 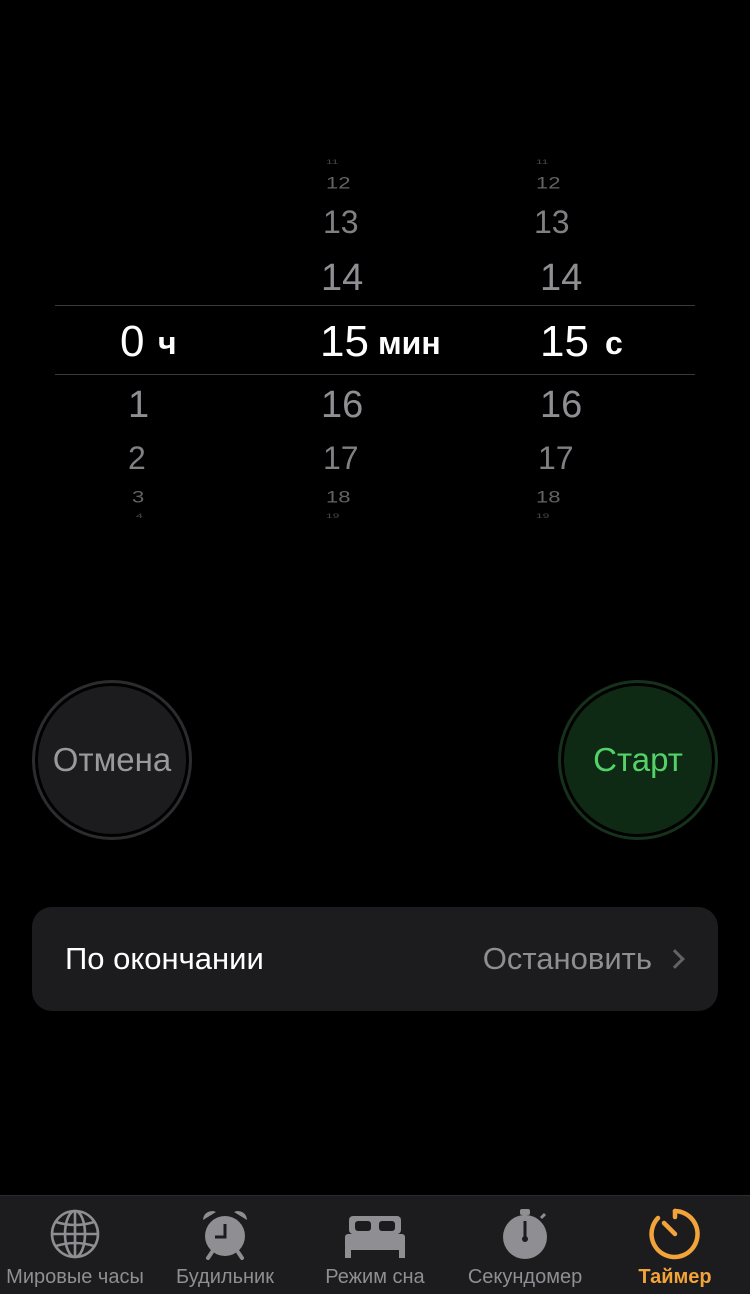 What do you see at coordinates (674, 1234) in the screenshot?
I see `timer-icon` at bounding box center [674, 1234].